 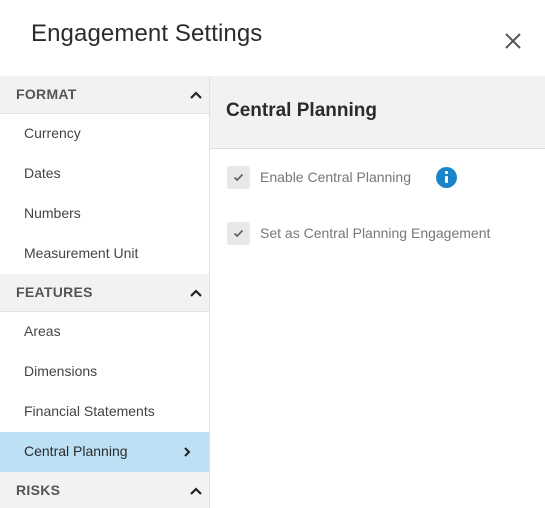 What do you see at coordinates (377, 112) in the screenshot?
I see `content-header: Central Planning` at bounding box center [377, 112].